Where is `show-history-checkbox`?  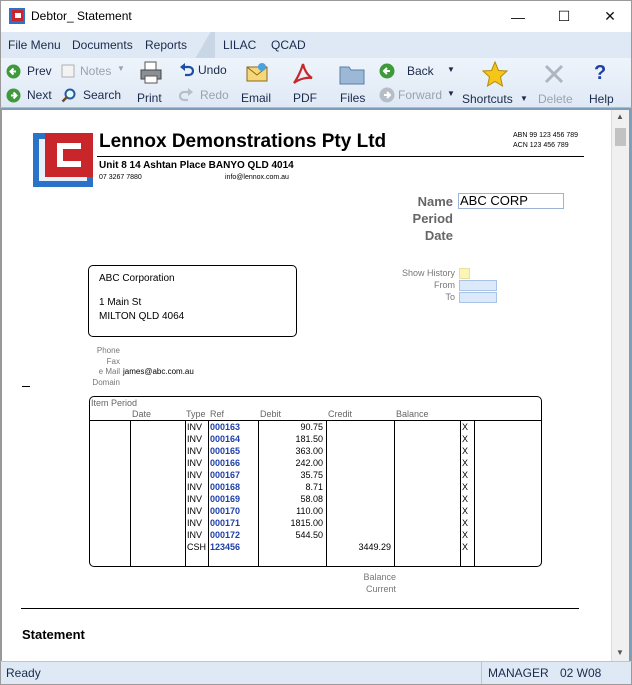 show-history-checkbox is located at coordinates (464, 273).